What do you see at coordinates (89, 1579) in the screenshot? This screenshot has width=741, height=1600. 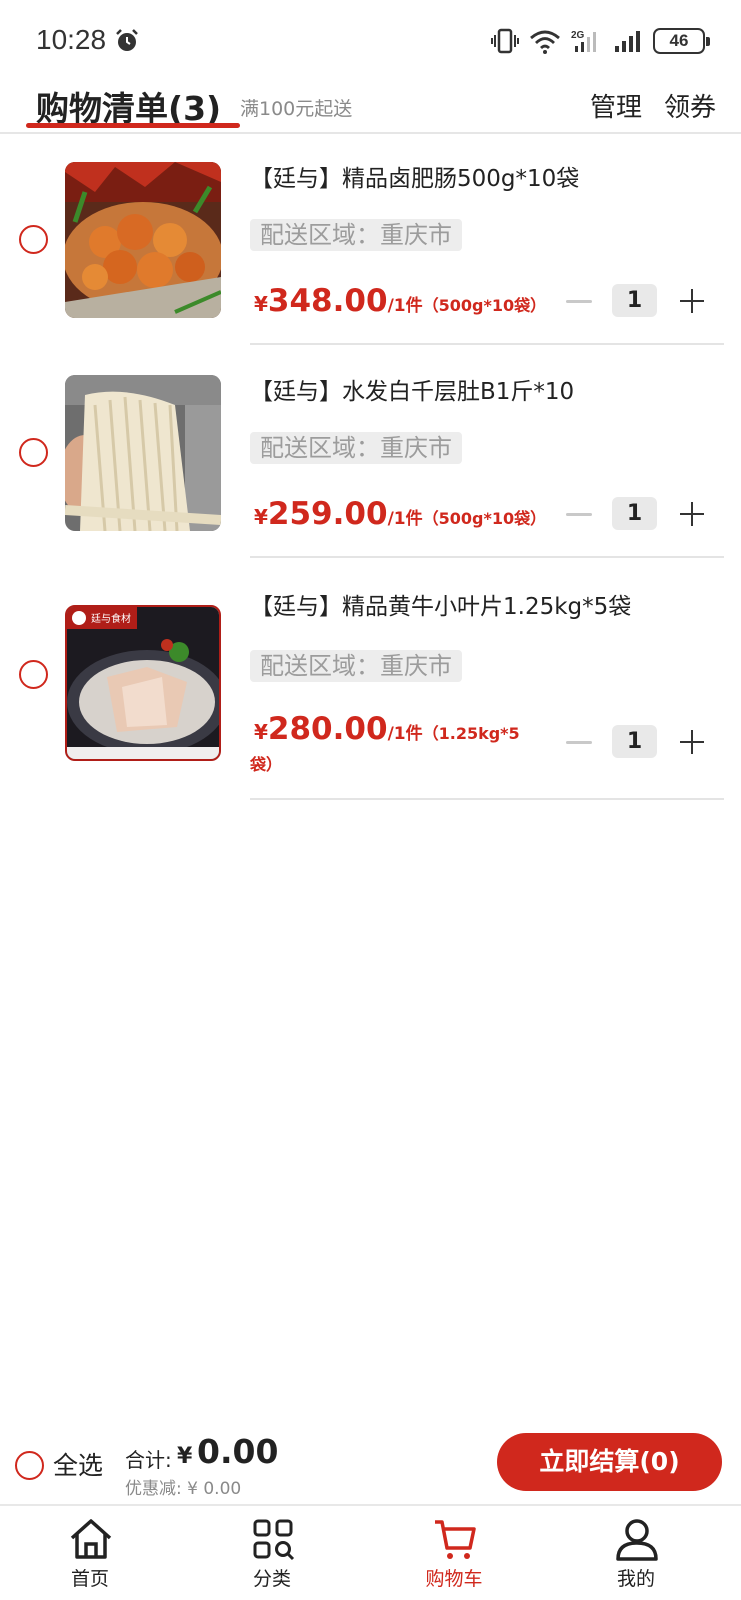 I see `nav-label: 首页` at bounding box center [89, 1579].